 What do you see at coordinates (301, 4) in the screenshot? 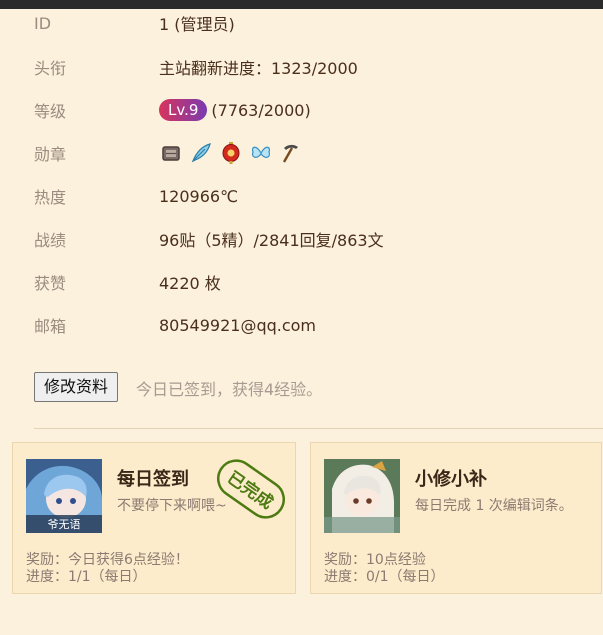
I see `top-bar` at bounding box center [301, 4].